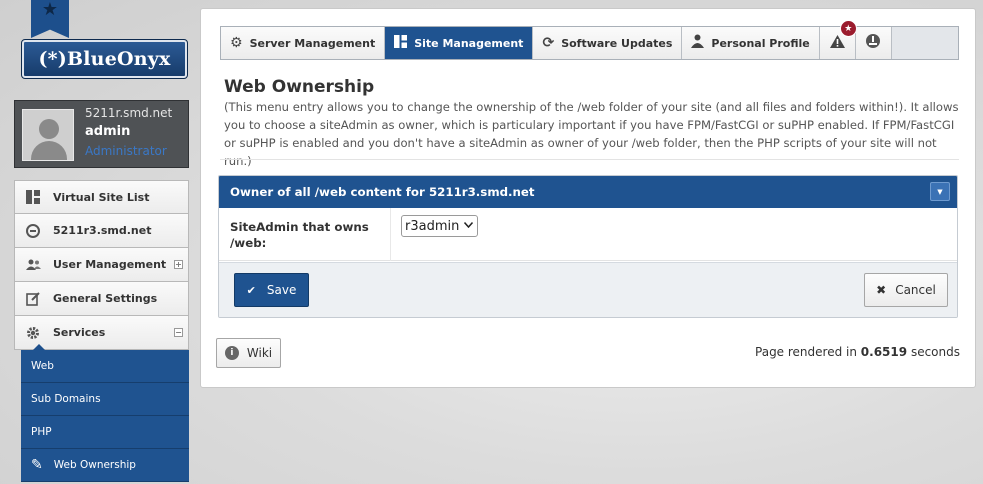 The height and width of the screenshot is (484, 983). I want to click on sidebar-subitem-sub-domains: Sub Domains, so click(105, 399).